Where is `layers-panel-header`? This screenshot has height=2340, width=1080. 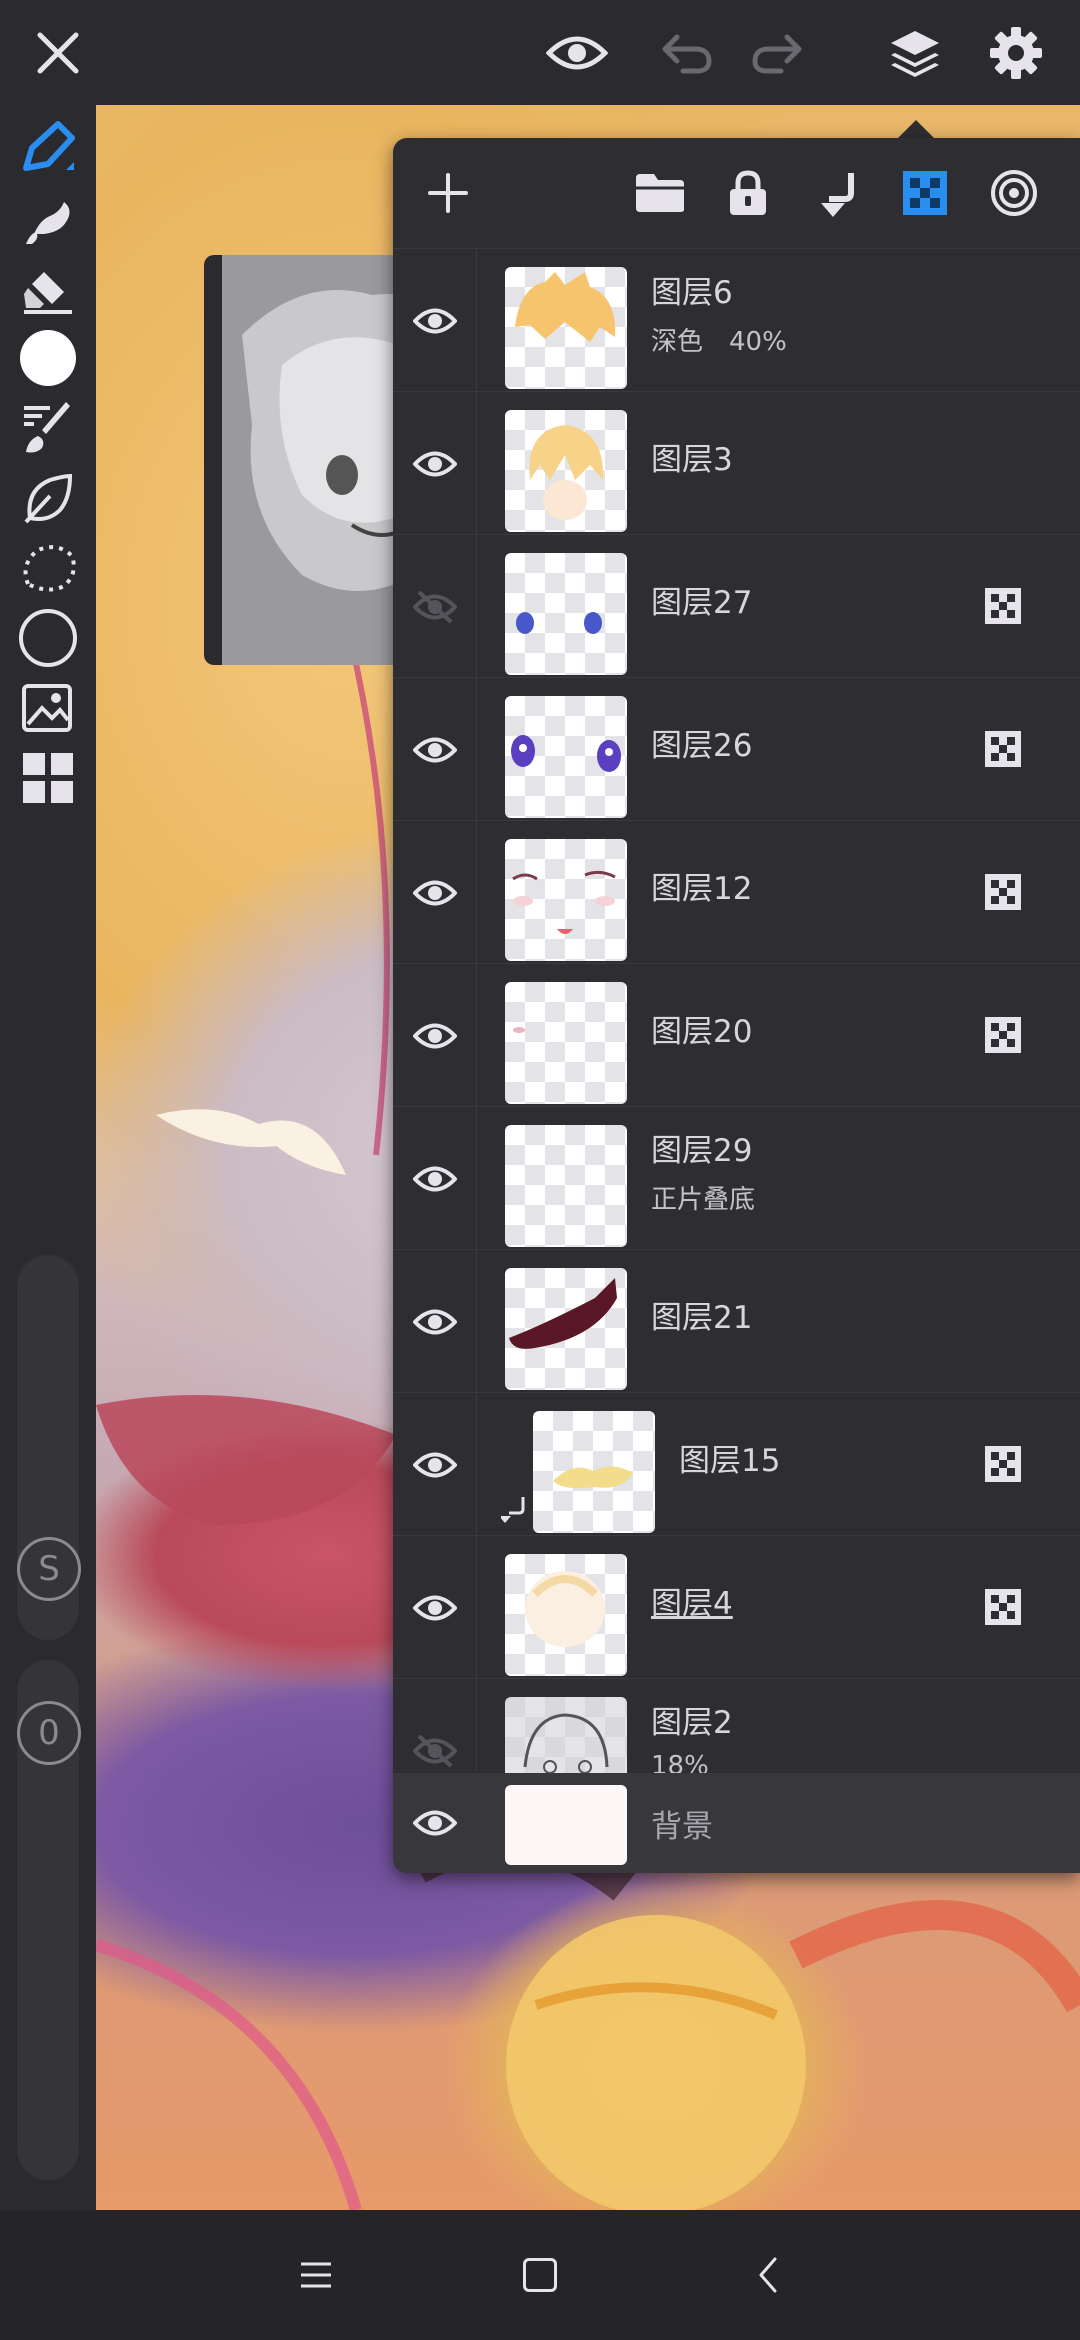
layers-panel-header is located at coordinates (736, 193).